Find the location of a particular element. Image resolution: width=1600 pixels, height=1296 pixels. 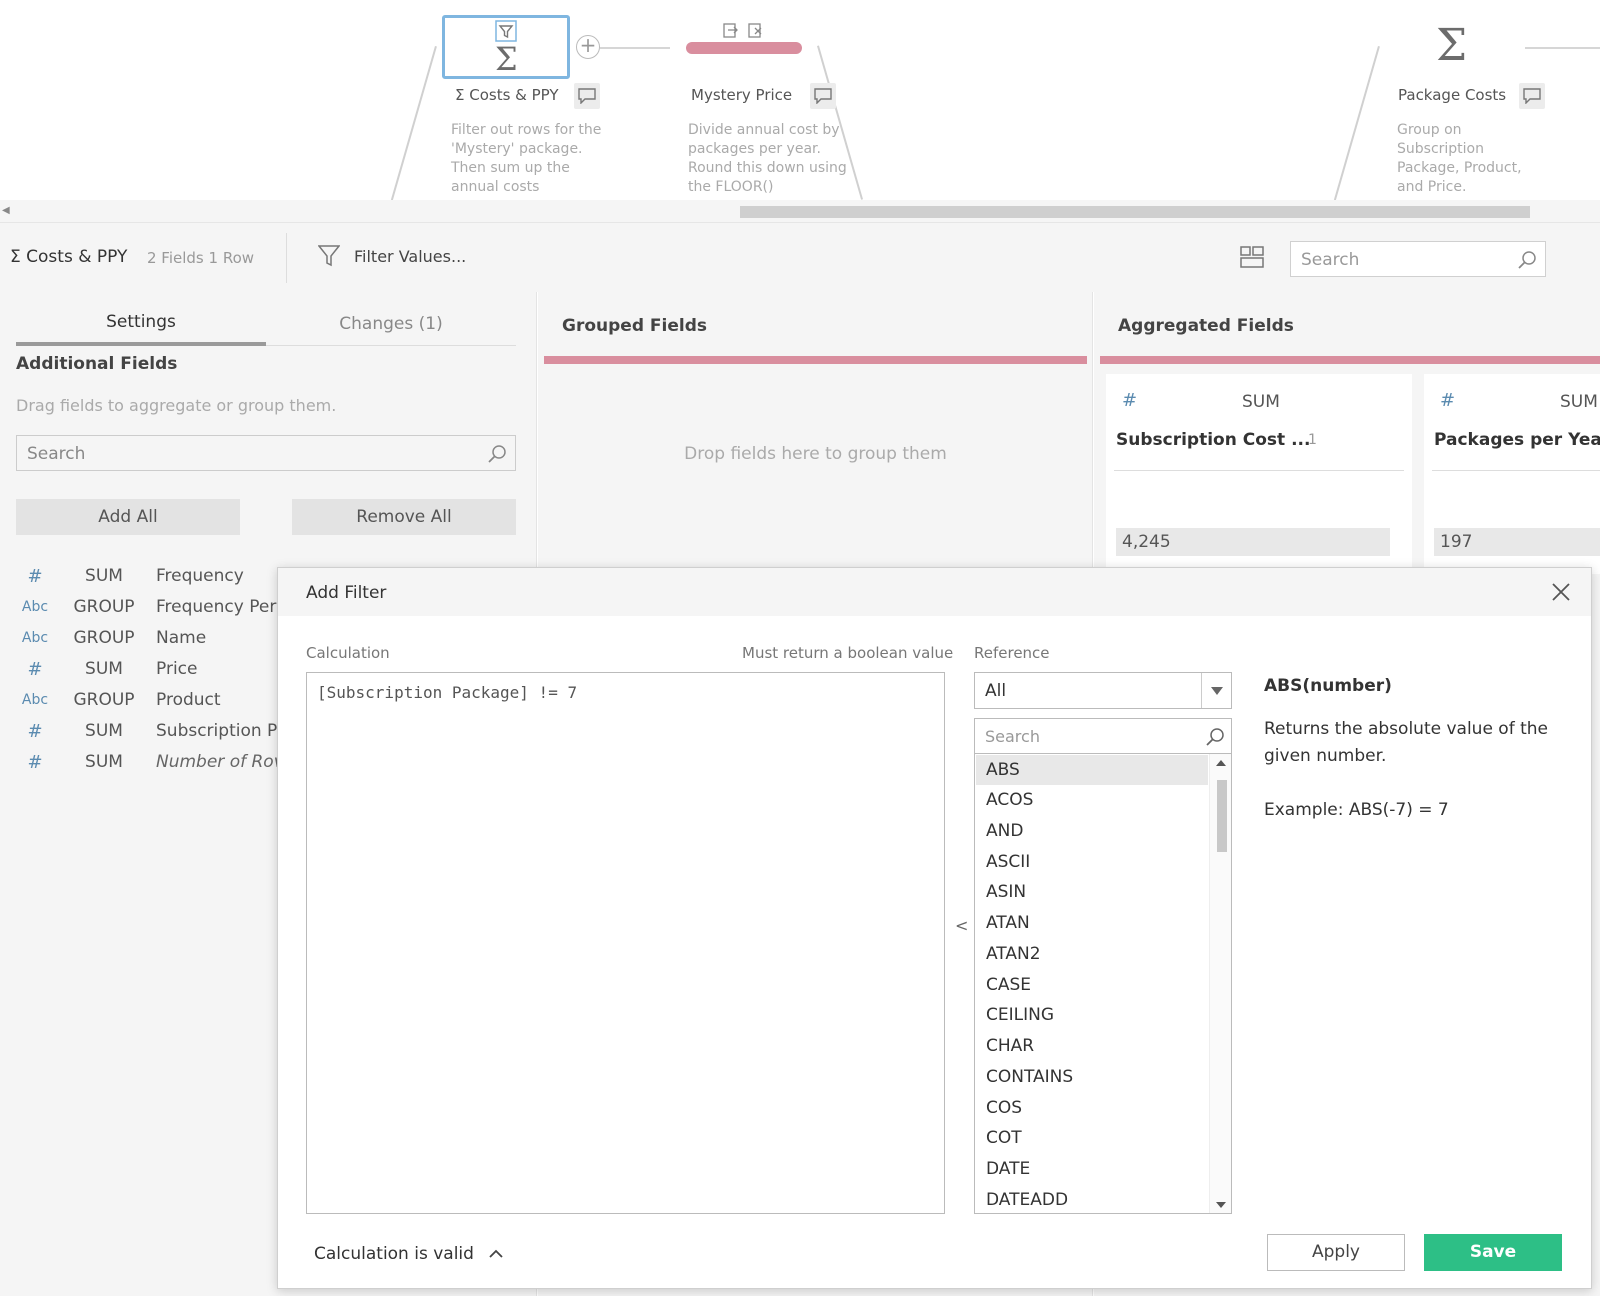

function-item: COT is located at coordinates (1092, 1138).